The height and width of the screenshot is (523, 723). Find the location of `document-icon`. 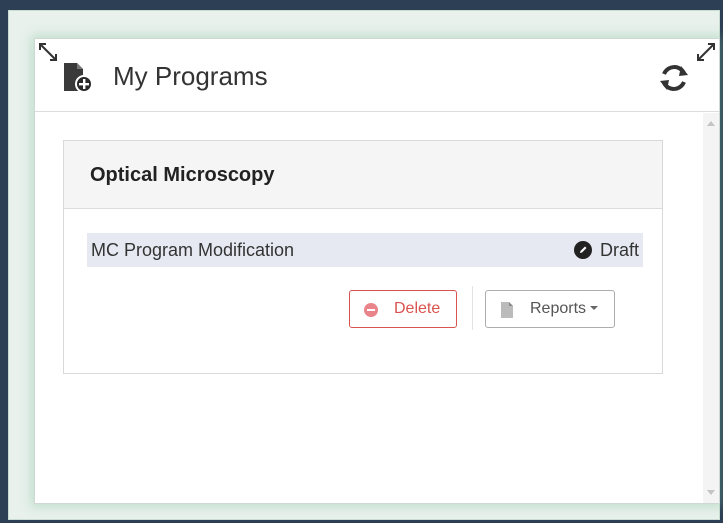

document-icon is located at coordinates (507, 310).